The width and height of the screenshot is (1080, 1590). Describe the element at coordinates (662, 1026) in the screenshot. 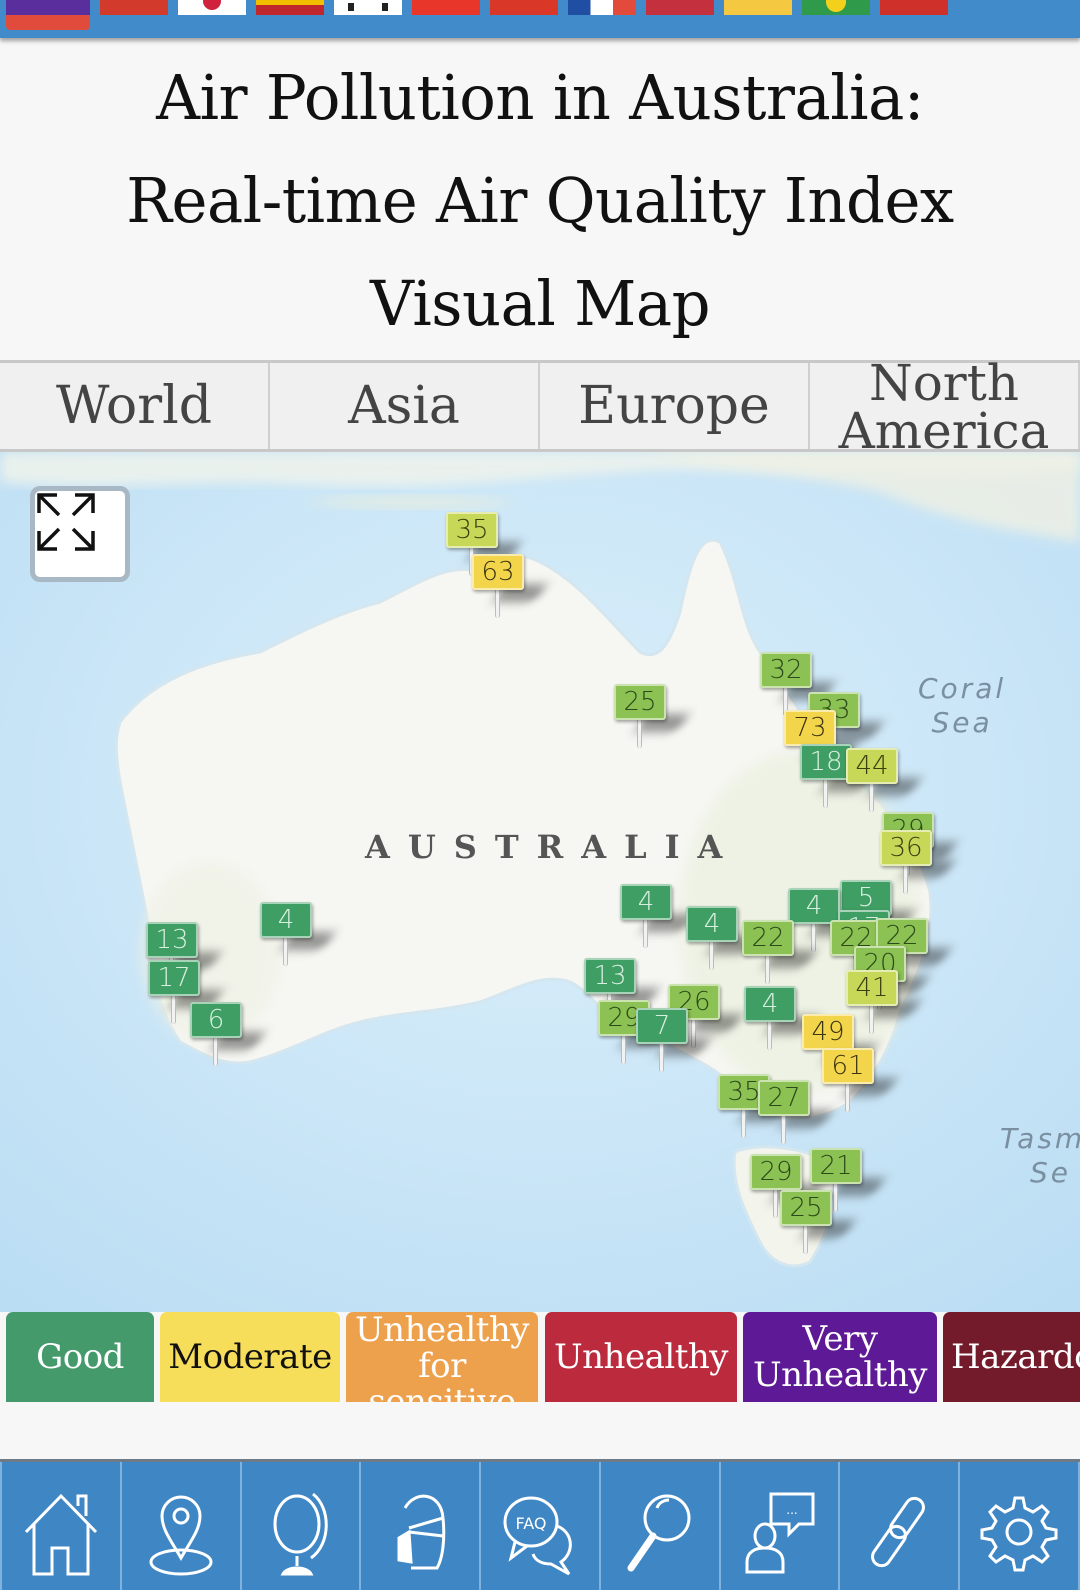

I see `aqi-value: 7` at that location.